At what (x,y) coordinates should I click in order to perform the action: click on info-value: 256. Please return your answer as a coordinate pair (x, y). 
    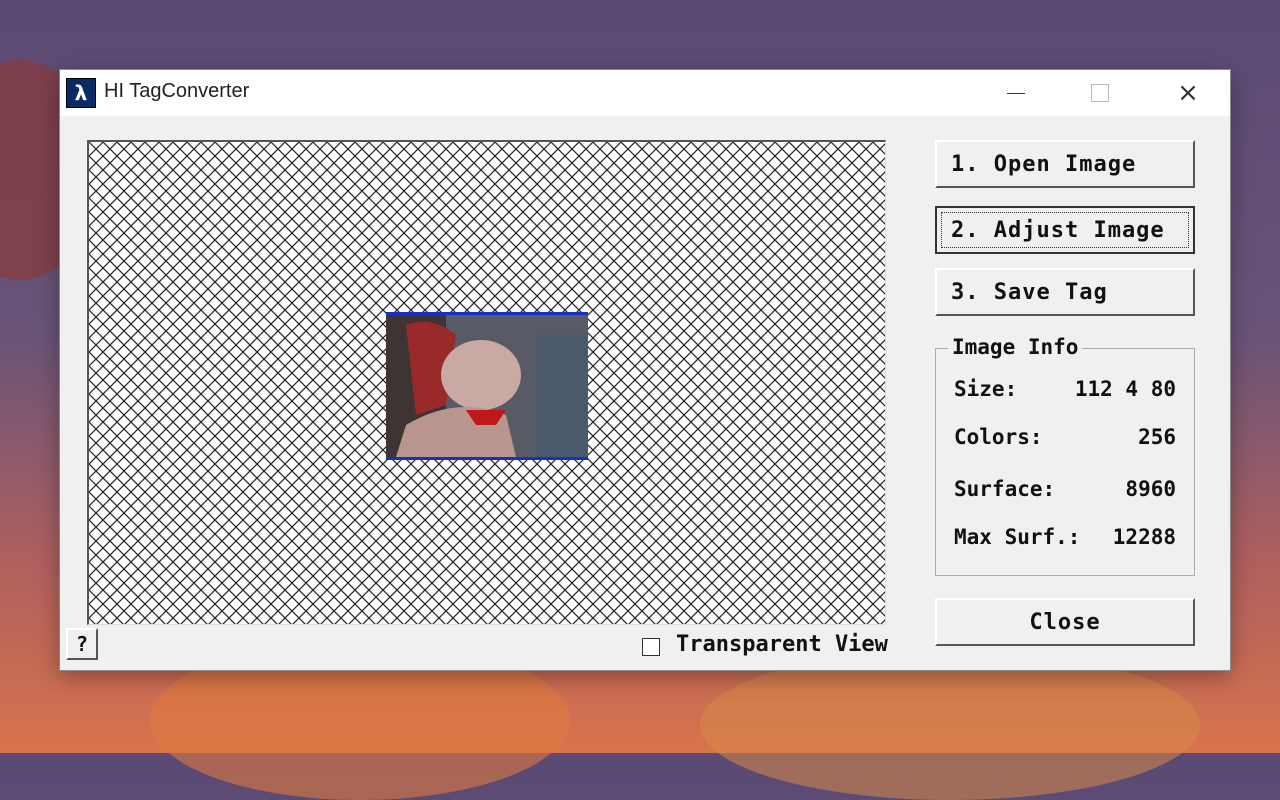
    Looking at the image, I should click on (1157, 437).